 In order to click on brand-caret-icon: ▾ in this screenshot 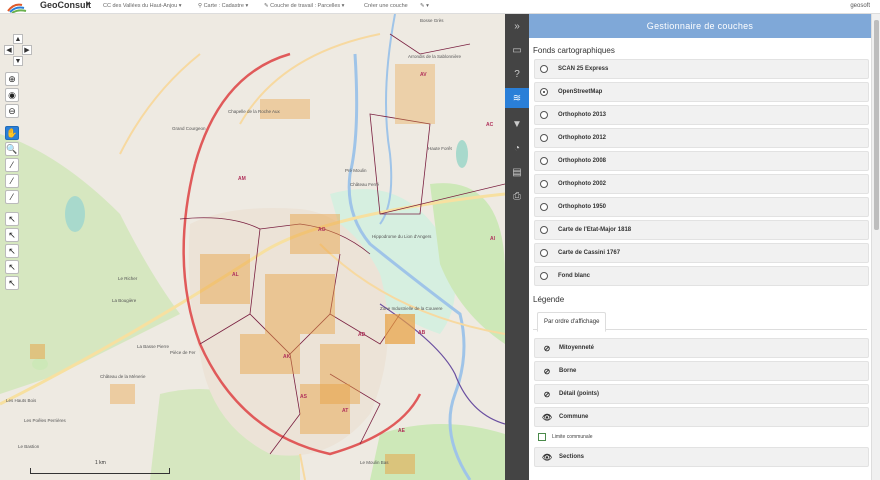, I will do `click(88, 4)`.